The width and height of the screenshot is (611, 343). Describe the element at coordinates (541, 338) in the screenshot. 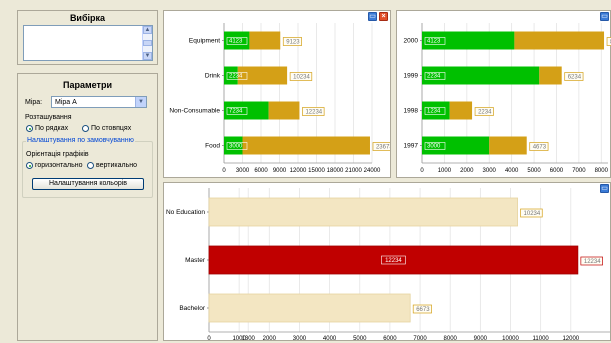

I see `x-tick-label: 11000` at that location.